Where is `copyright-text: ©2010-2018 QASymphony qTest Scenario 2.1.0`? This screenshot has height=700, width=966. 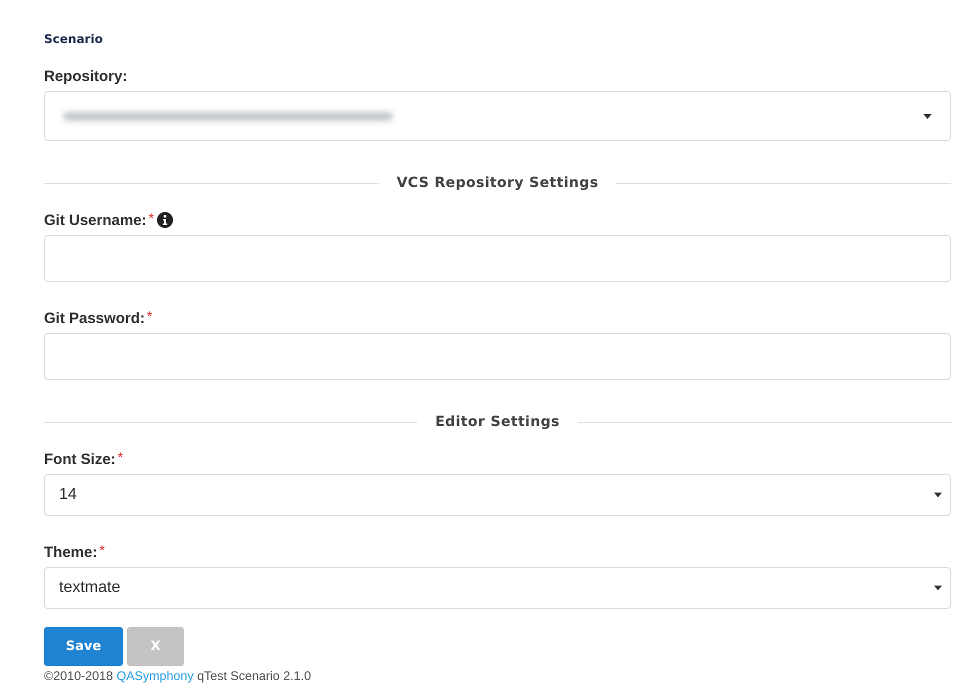 copyright-text: ©2010-2018 QASymphony qTest Scenario 2.1.0 is located at coordinates (178, 676).